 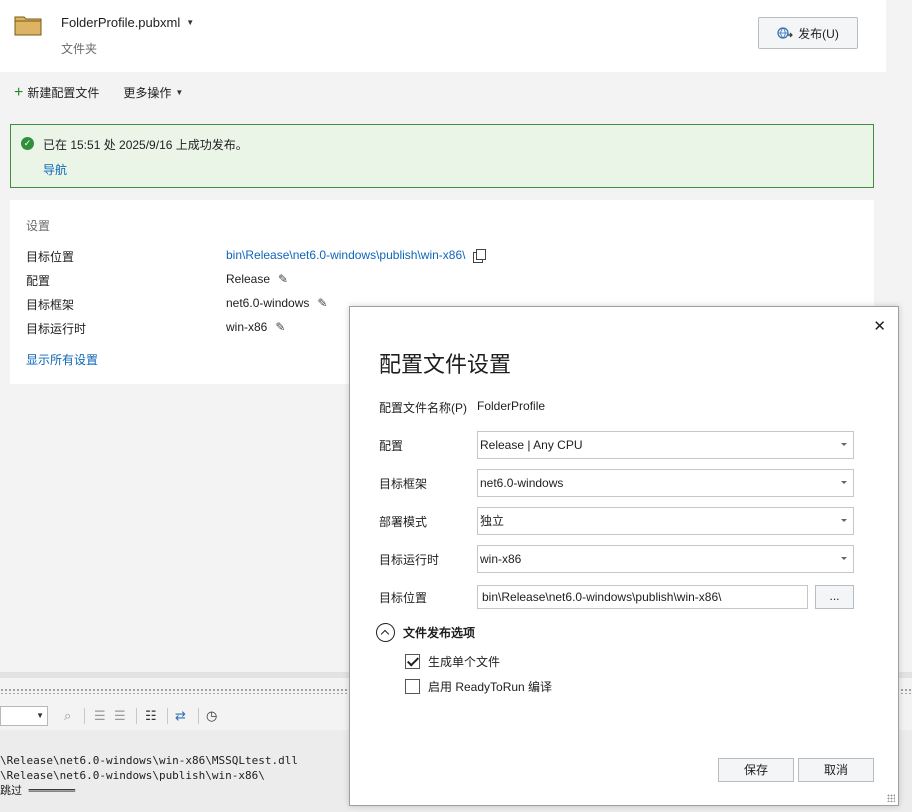 What do you see at coordinates (247, 327) in the screenshot?
I see `runtime-value: win-x86` at bounding box center [247, 327].